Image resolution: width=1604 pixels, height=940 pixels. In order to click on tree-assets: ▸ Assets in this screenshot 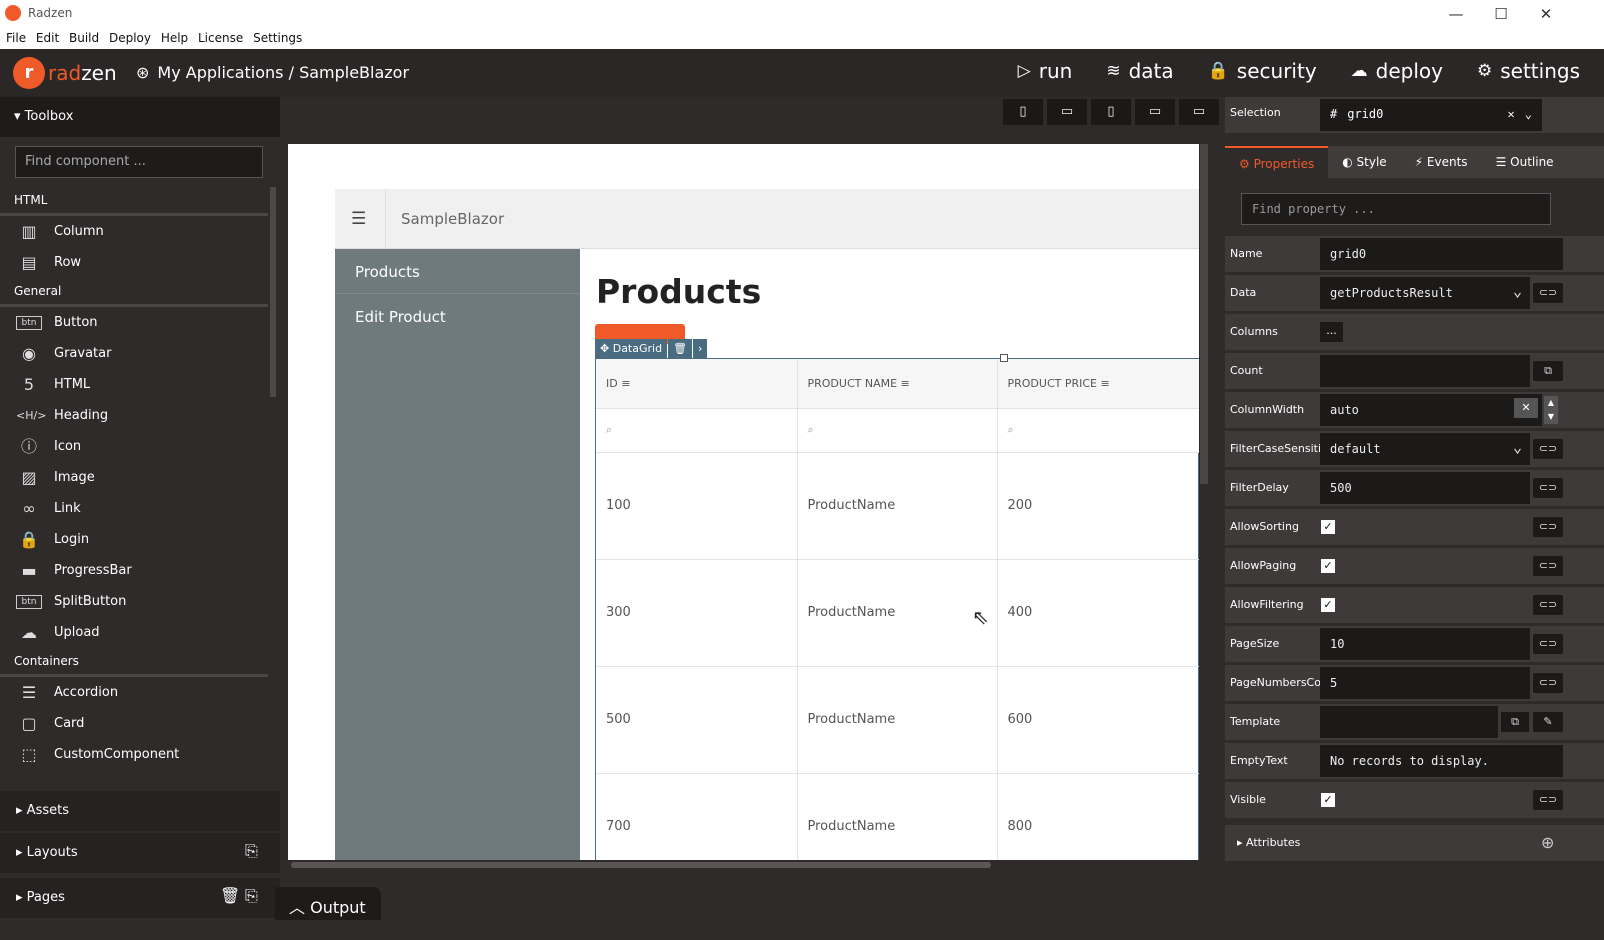, I will do `click(140, 811)`.